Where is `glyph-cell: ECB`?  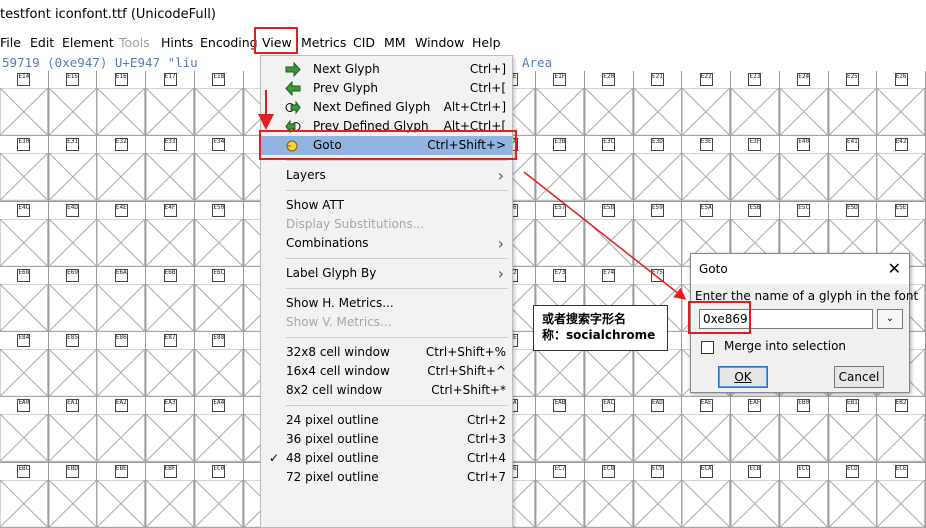 glyph-cell: ECB is located at coordinates (755, 495).